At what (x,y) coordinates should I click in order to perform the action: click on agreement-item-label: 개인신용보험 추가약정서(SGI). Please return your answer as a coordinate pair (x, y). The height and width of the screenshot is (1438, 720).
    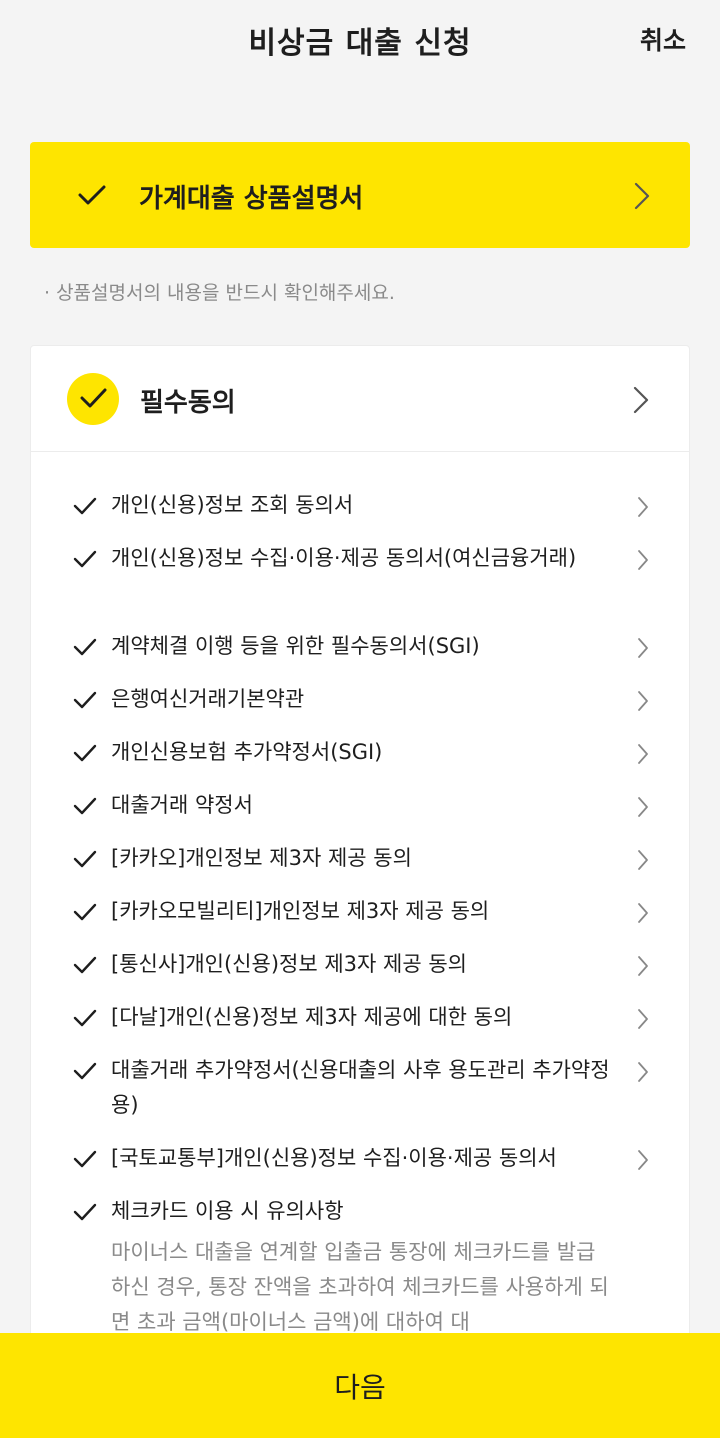
    Looking at the image, I should click on (247, 752).